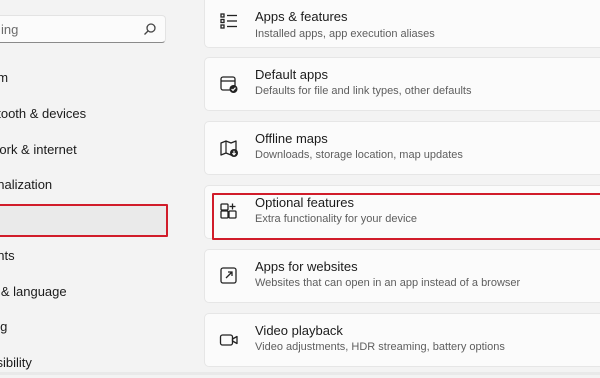 Image resolution: width=600 pixels, height=378 pixels. I want to click on sidebar-item-accounts: unts, so click(83, 256).